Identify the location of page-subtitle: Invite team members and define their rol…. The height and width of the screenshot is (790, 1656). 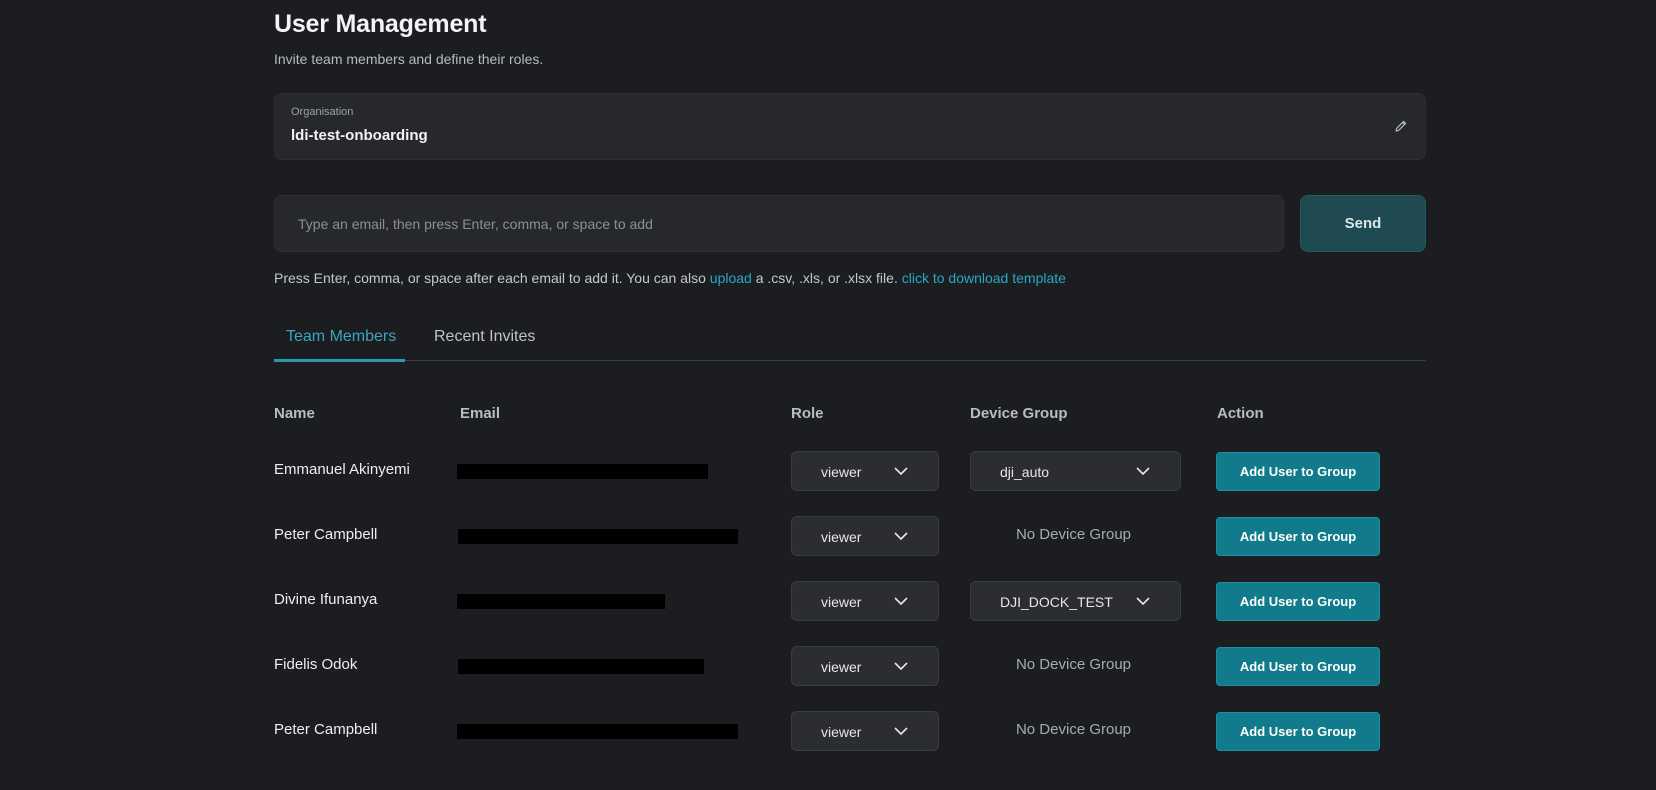
(409, 59).